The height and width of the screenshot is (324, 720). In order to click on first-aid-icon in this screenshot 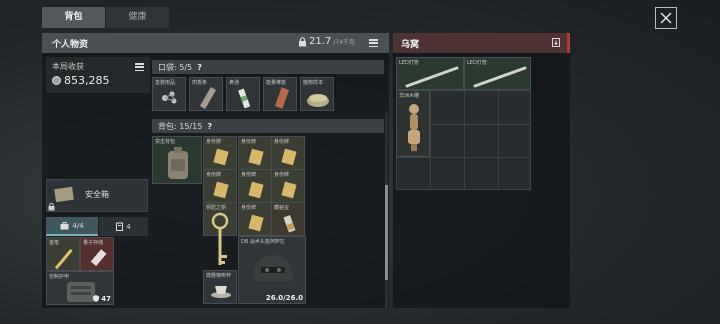, I will do `click(169, 97)`.